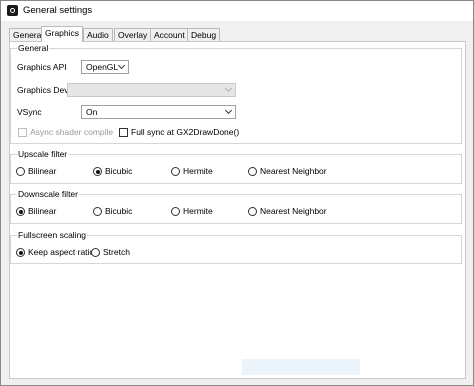 Image resolution: width=474 pixels, height=386 pixels. What do you see at coordinates (133, 34) in the screenshot?
I see `tab-overlay: Overlay` at bounding box center [133, 34].